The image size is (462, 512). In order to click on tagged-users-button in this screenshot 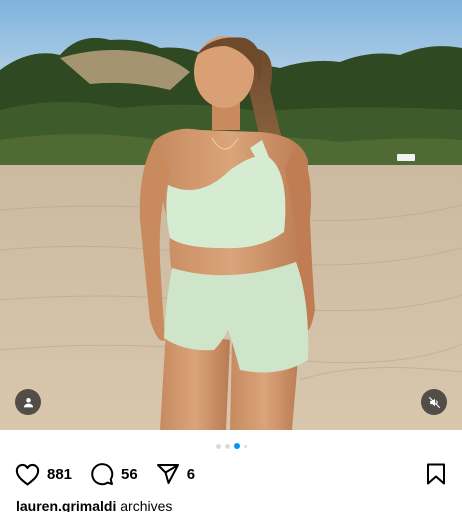, I will do `click(28, 402)`.